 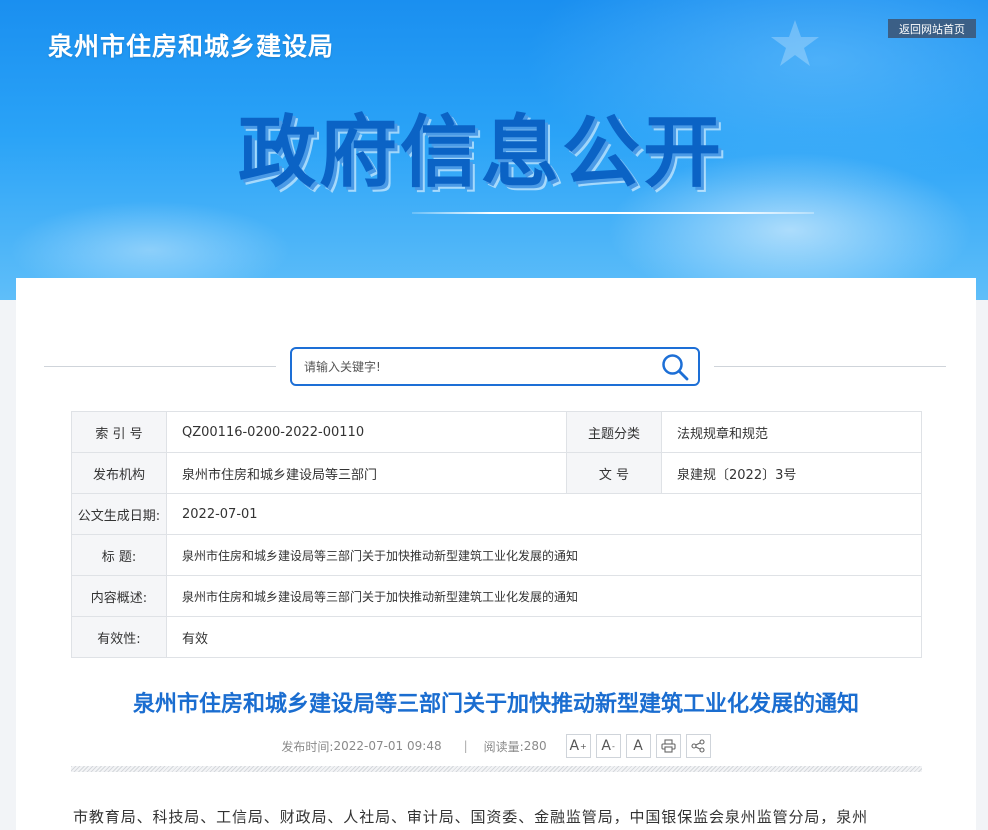 What do you see at coordinates (476, 366) in the screenshot?
I see `search-input` at bounding box center [476, 366].